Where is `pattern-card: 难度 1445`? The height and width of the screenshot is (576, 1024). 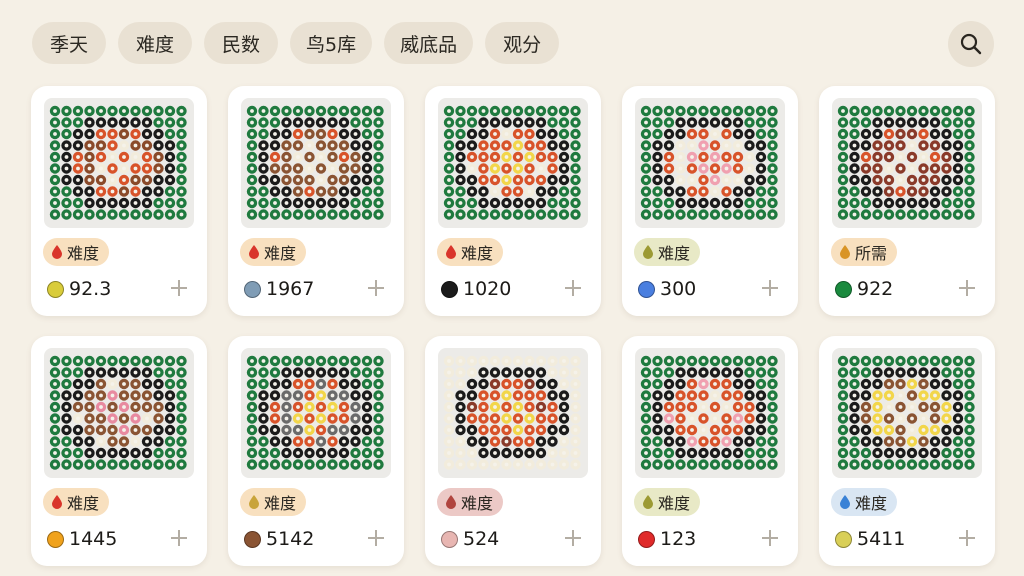 pattern-card: 难度 1445 is located at coordinates (119, 451).